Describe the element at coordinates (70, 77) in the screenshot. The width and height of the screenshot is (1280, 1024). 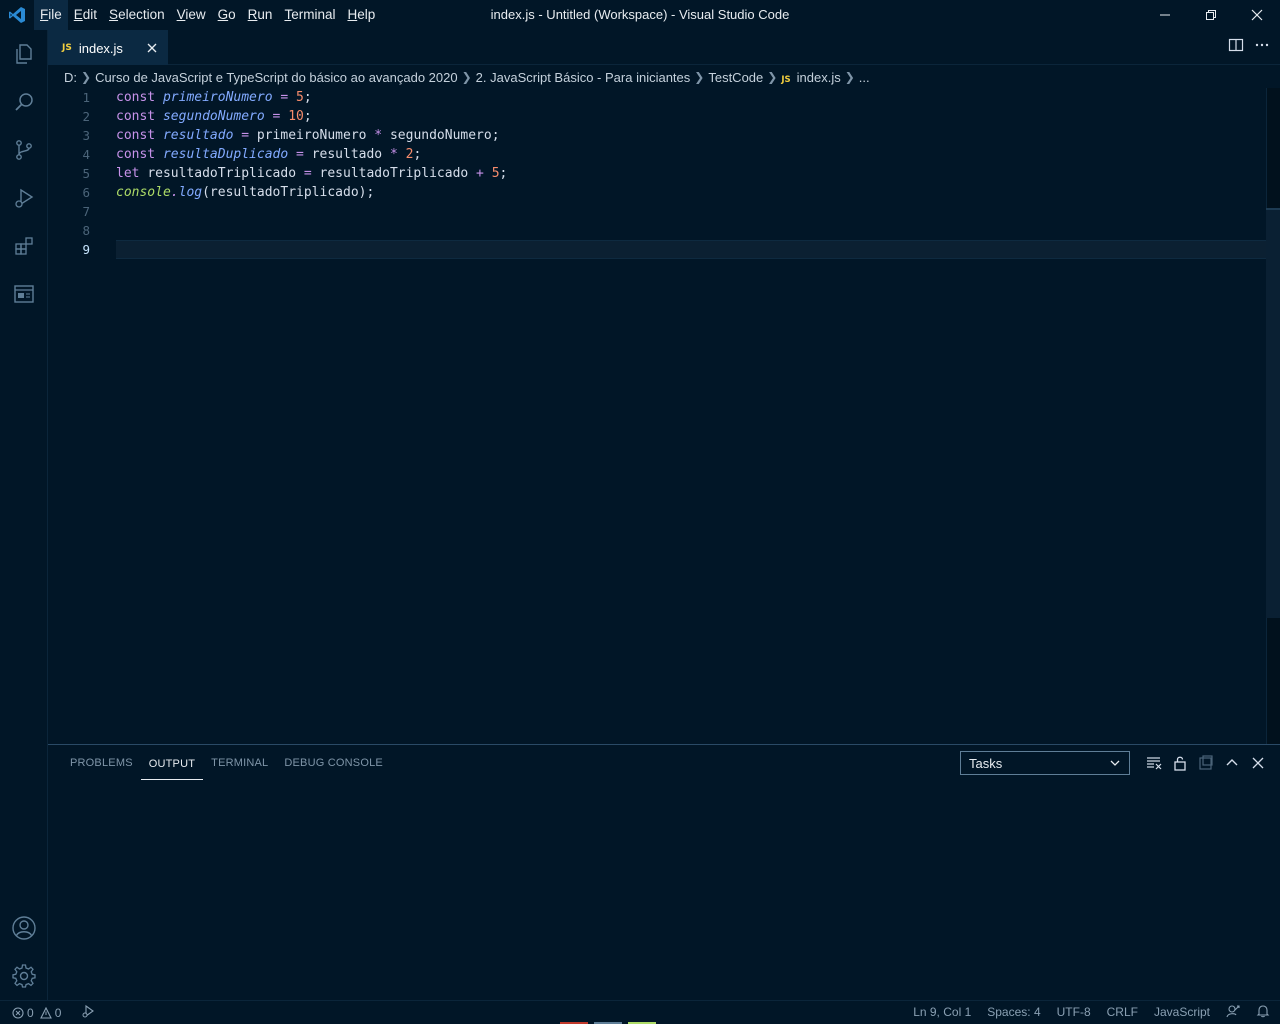
I see `breadcrumb-drive: D:` at that location.